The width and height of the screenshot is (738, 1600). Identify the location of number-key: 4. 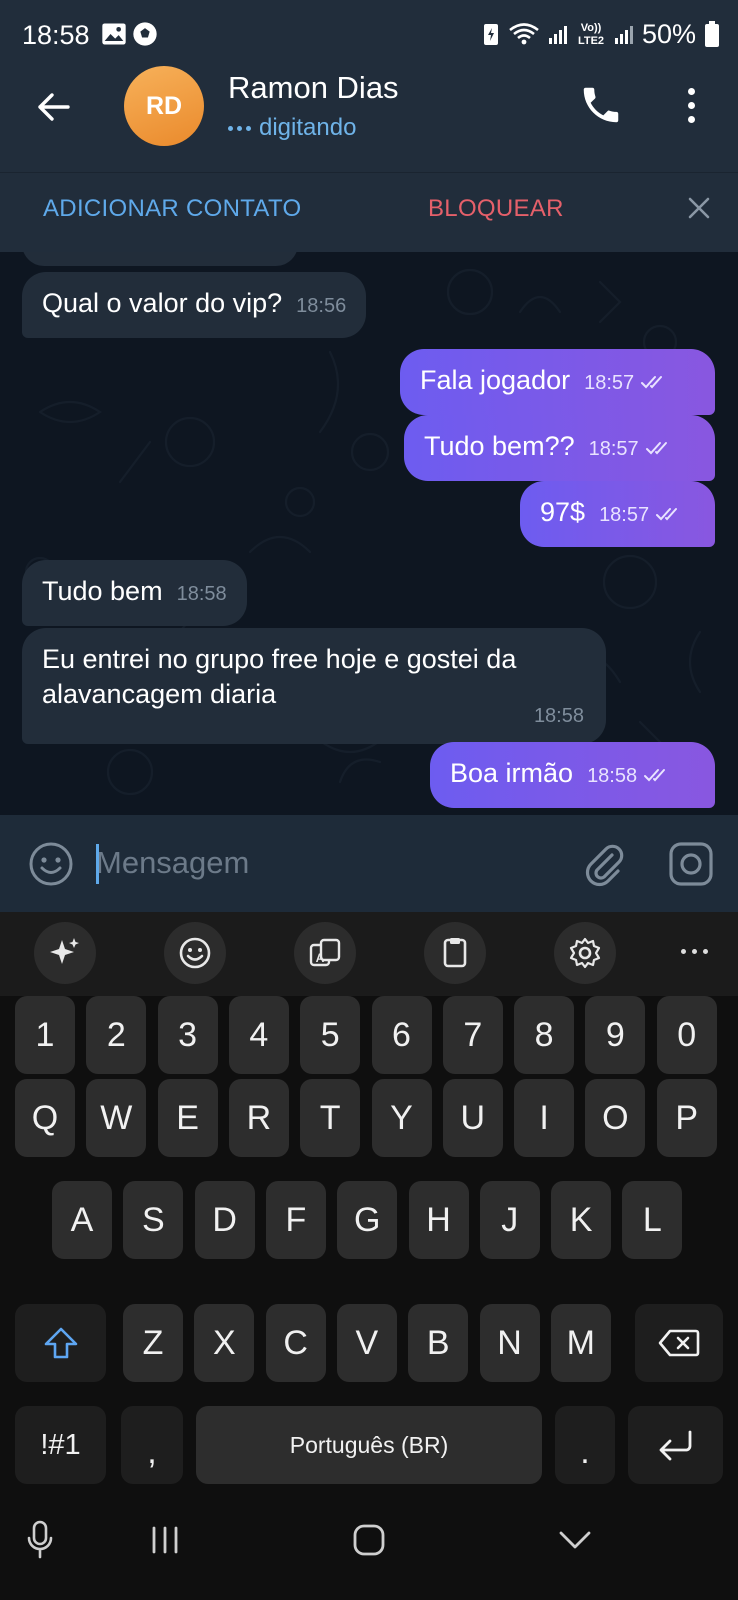
(258, 1035).